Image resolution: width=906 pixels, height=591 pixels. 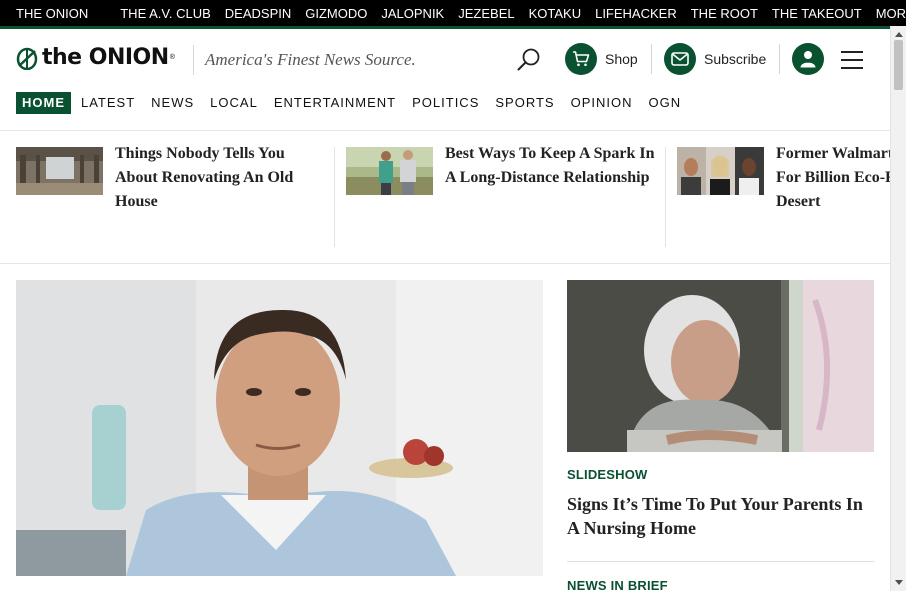 What do you see at coordinates (607, 474) in the screenshot?
I see `side-story-kicker: SLIDESHOW` at bounding box center [607, 474].